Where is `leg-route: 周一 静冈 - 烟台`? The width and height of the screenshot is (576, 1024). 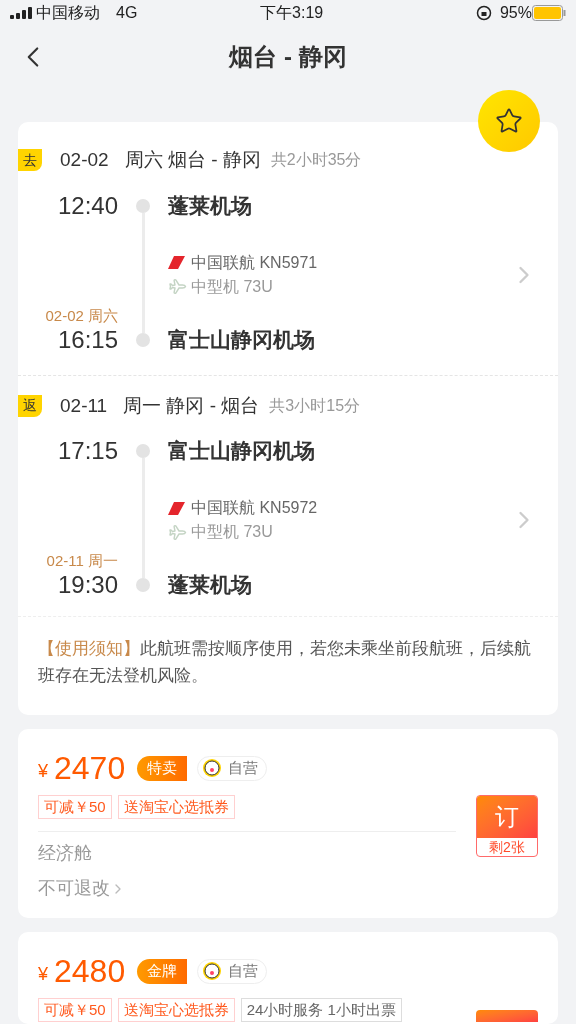
leg-route: 周一 静冈 - 烟台 is located at coordinates (191, 405).